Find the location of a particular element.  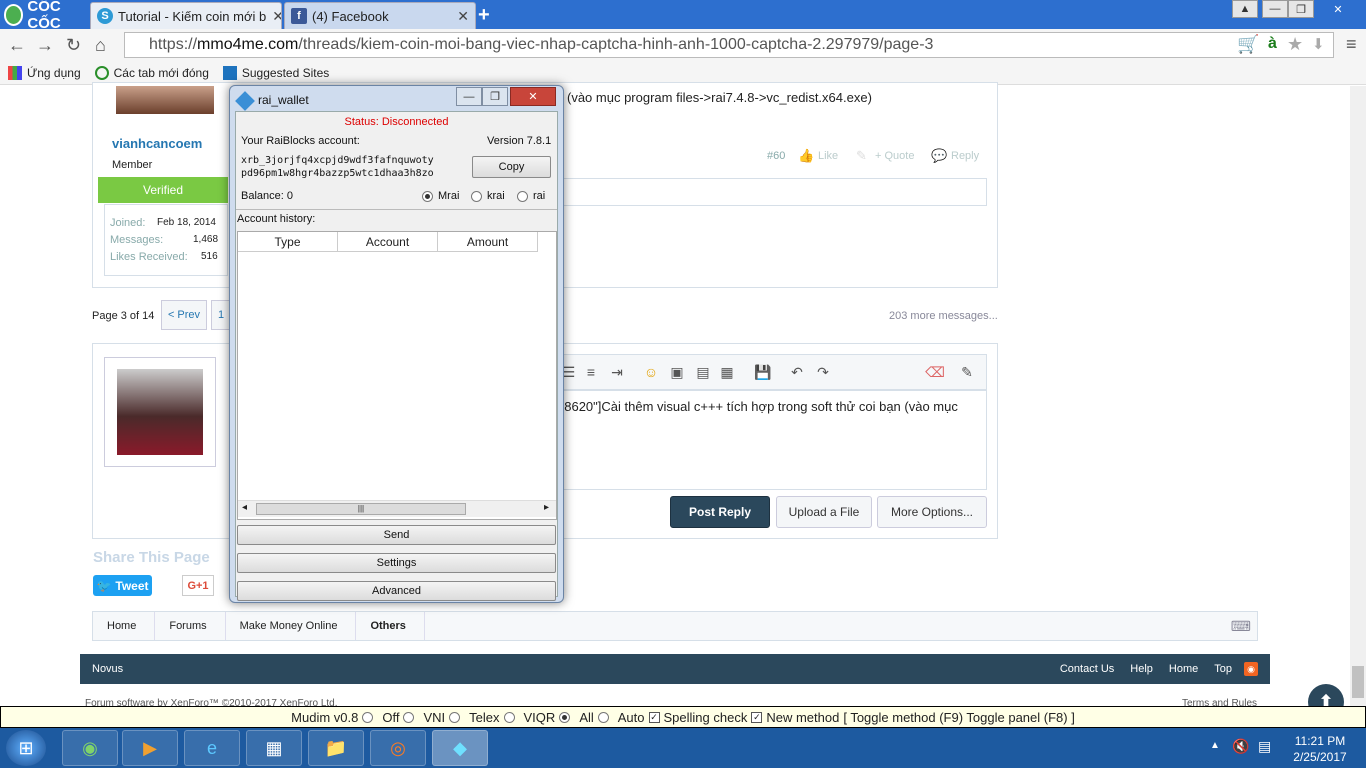

reload-icon: ↻ is located at coordinates (73, 45).